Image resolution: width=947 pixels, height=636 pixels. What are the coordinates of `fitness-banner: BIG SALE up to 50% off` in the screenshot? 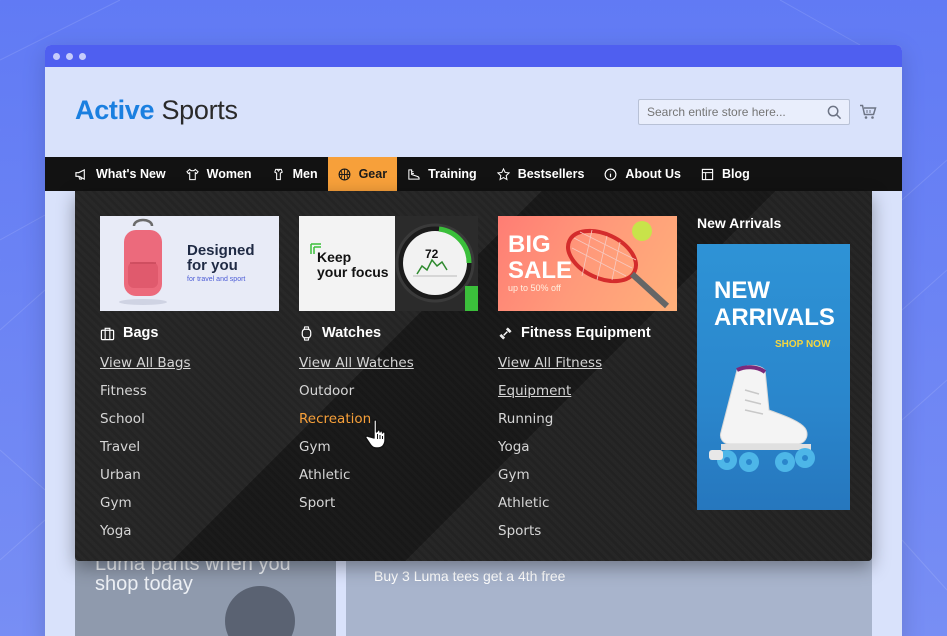 It's located at (587, 263).